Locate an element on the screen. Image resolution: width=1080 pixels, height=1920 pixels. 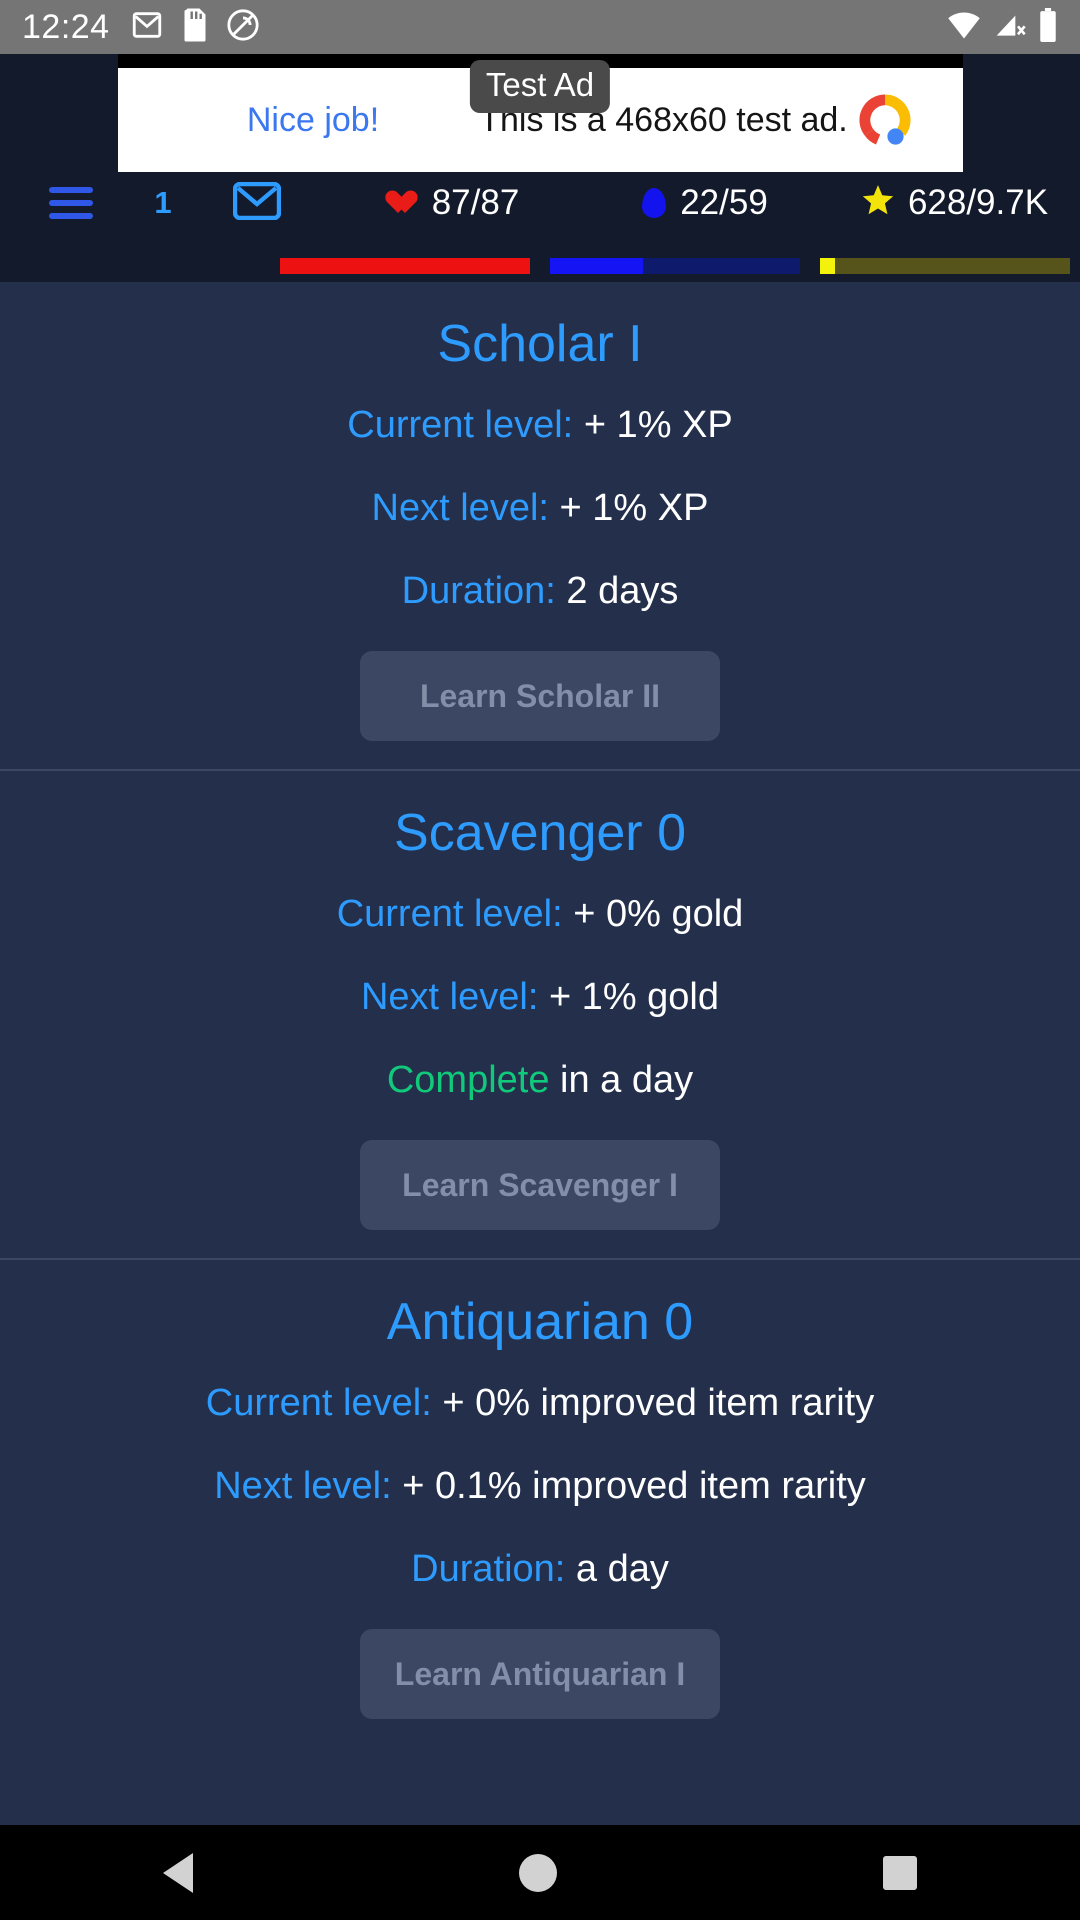
skill-next-level-value: + 0.1% improved item rarity is located at coordinates (634, 1486).